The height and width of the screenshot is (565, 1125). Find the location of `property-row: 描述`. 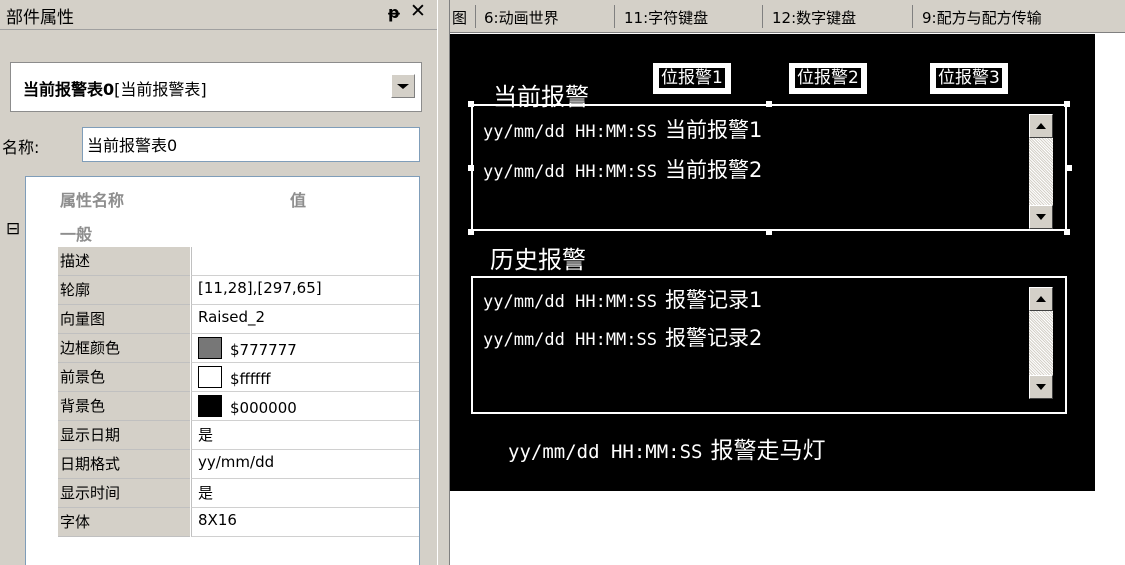

property-row: 描述 is located at coordinates (238, 261).